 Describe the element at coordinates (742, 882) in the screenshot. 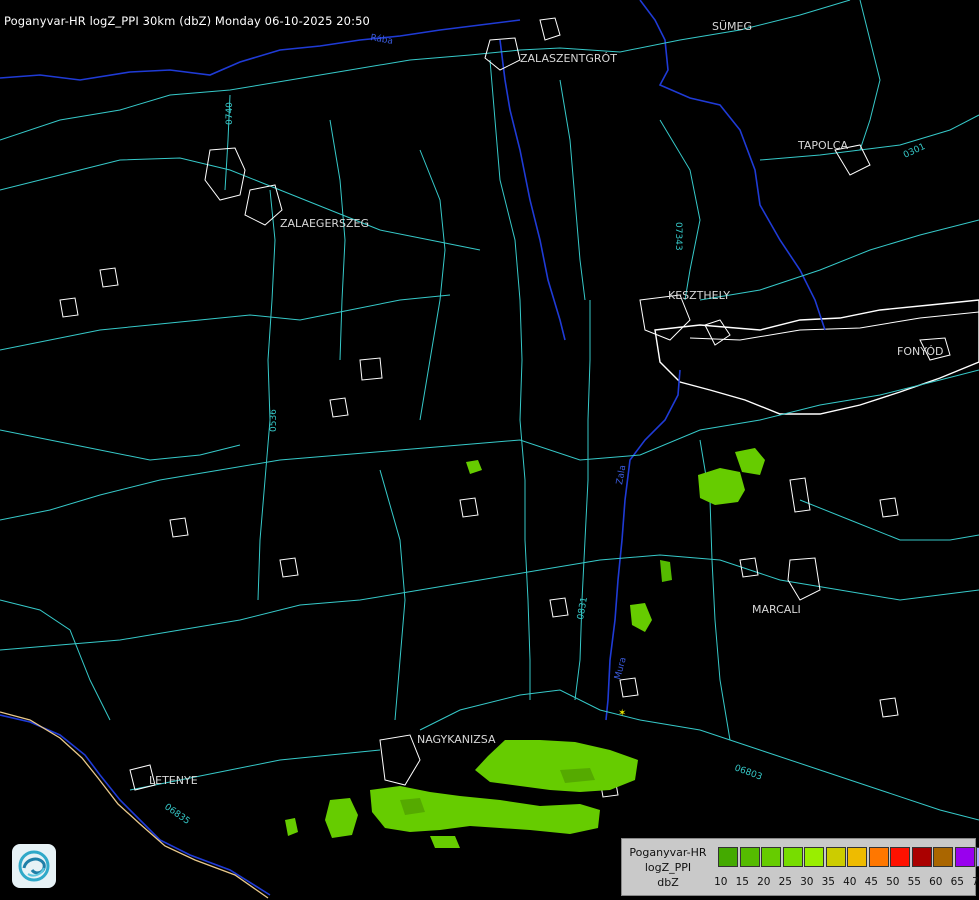

I see `legend-tick: 15` at that location.